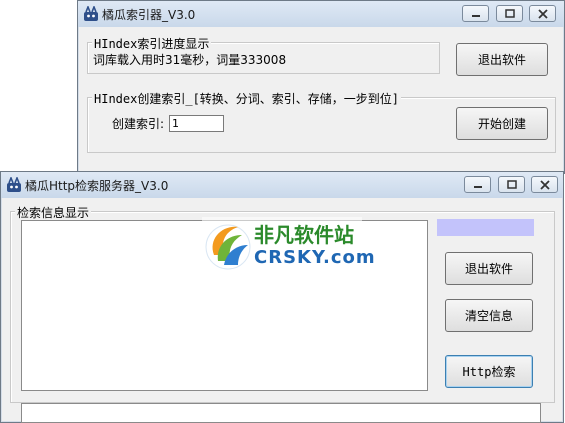 Image resolution: width=565 pixels, height=423 pixels. I want to click on clear-info-button: 清空信息, so click(489, 315).